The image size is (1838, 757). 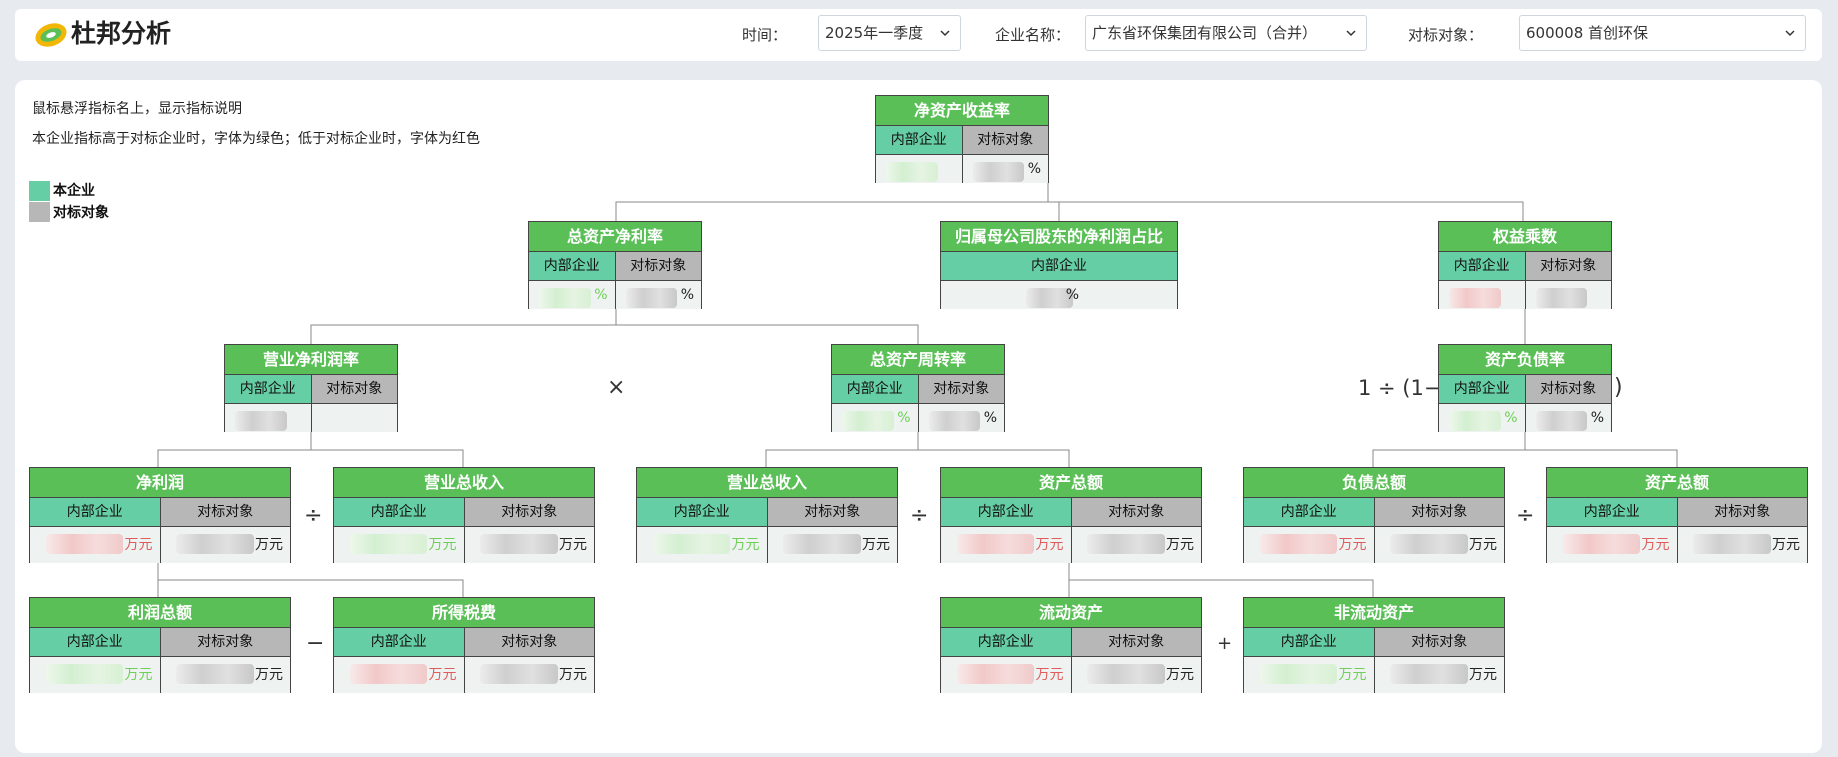 I want to click on minus-operator: −, so click(x=315, y=643).